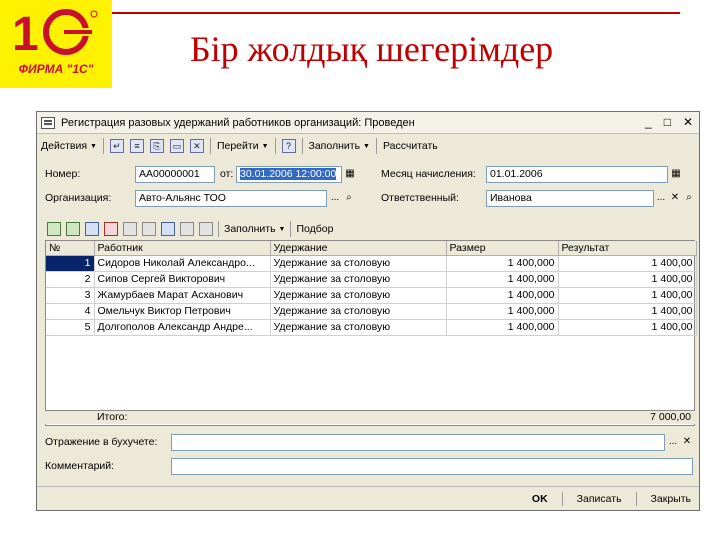 The height and width of the screenshot is (540, 720). I want to click on print-icon: ≡, so click(136, 146).